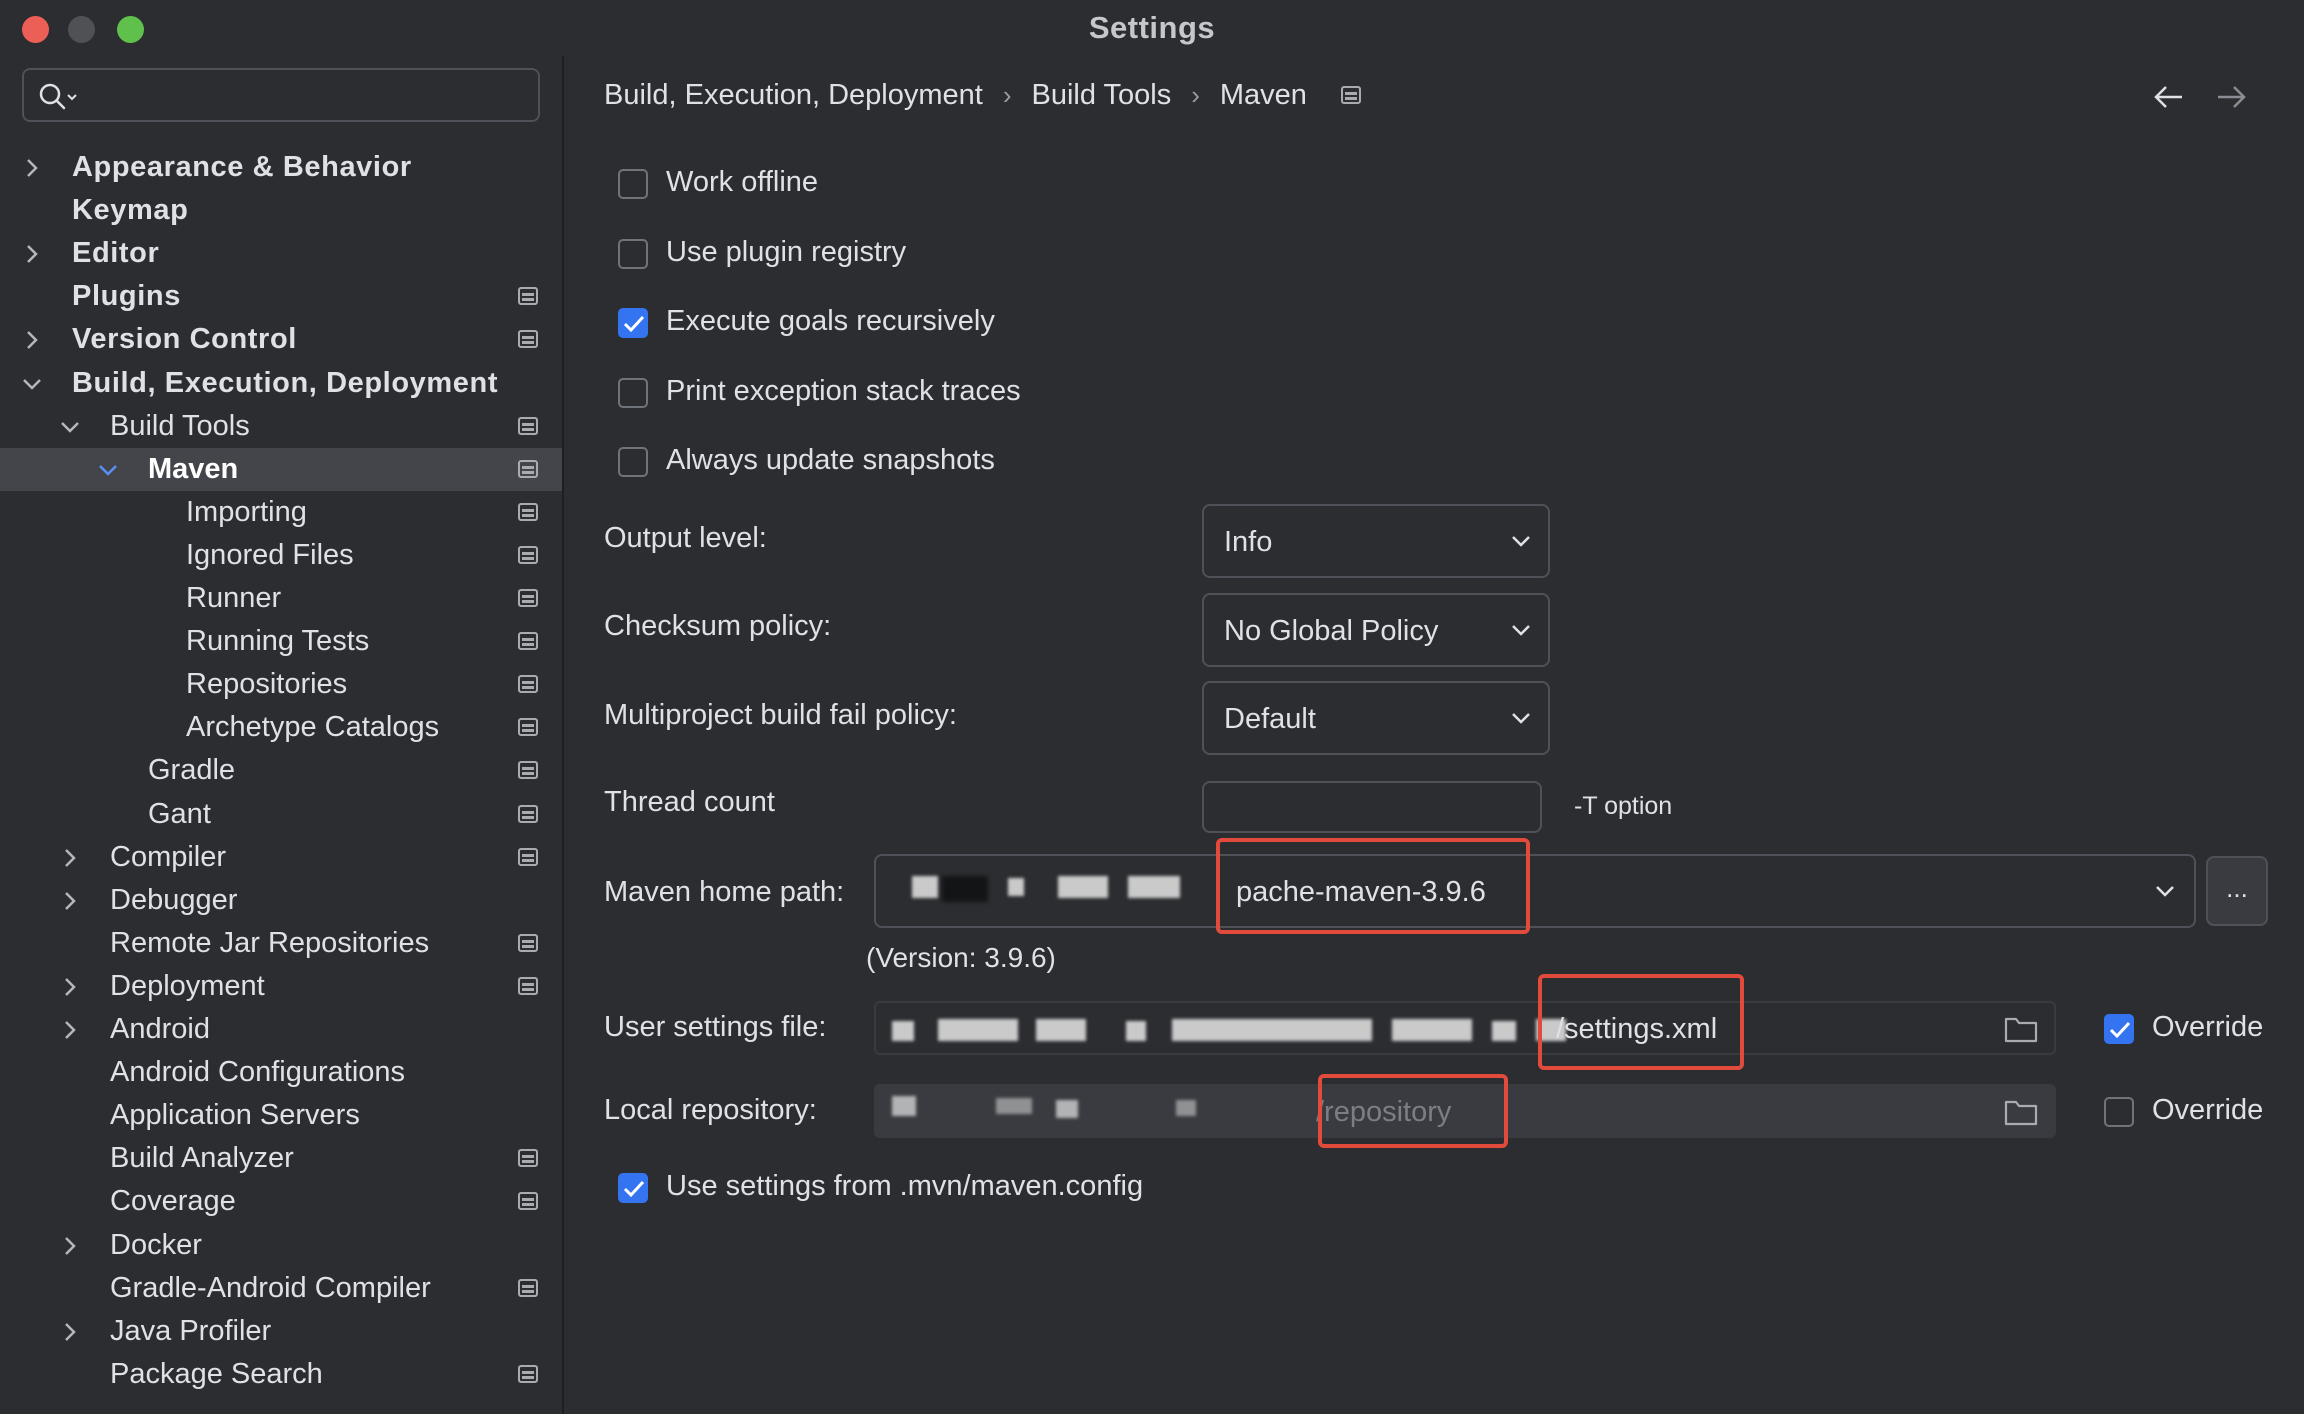 The width and height of the screenshot is (2304, 1414). Describe the element at coordinates (633, 254) in the screenshot. I see `plugin-registry-checkbox` at that location.